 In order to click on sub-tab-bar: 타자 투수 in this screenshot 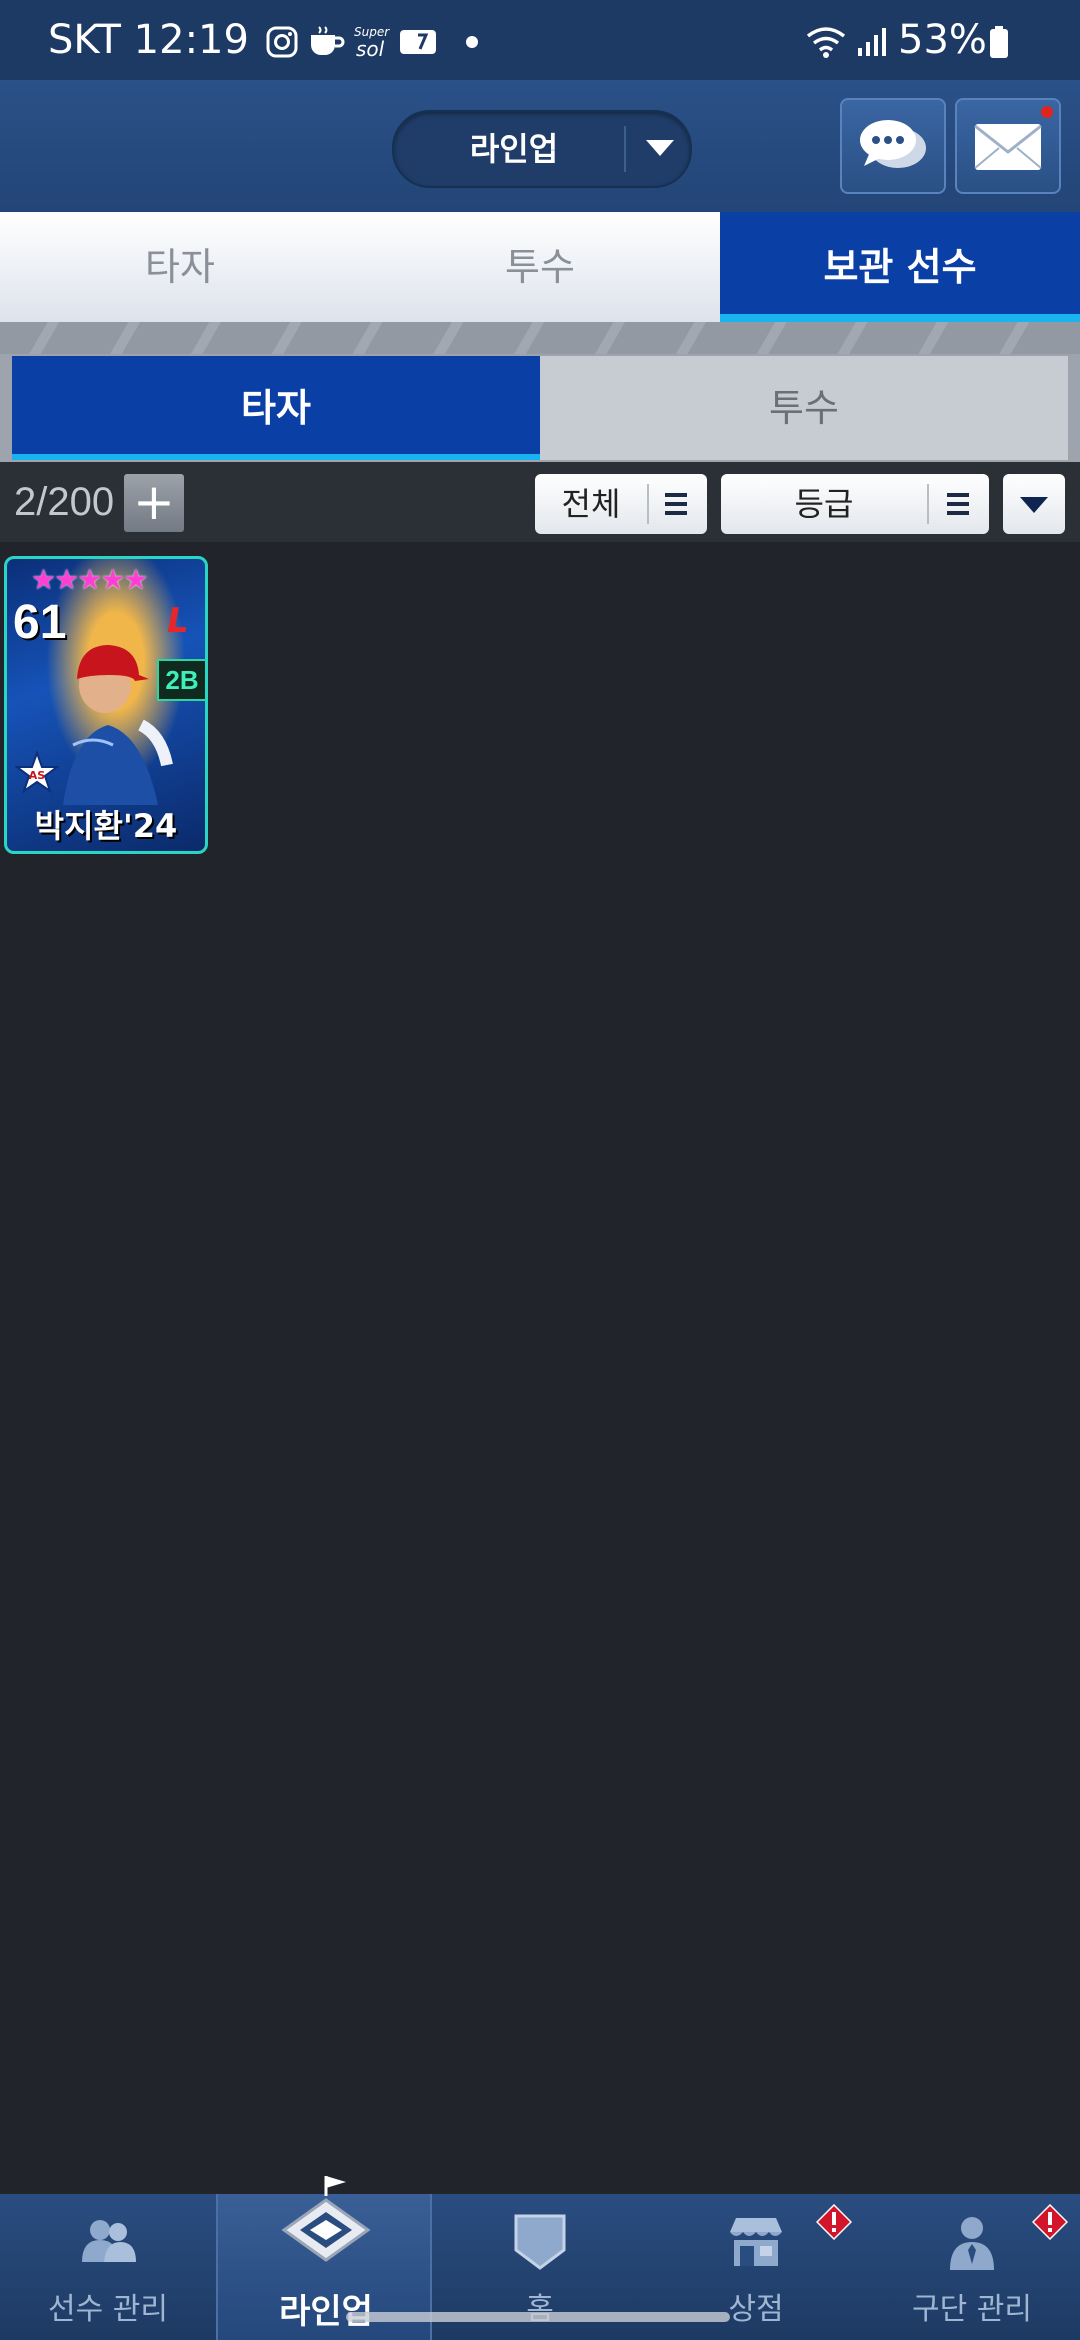, I will do `click(540, 408)`.